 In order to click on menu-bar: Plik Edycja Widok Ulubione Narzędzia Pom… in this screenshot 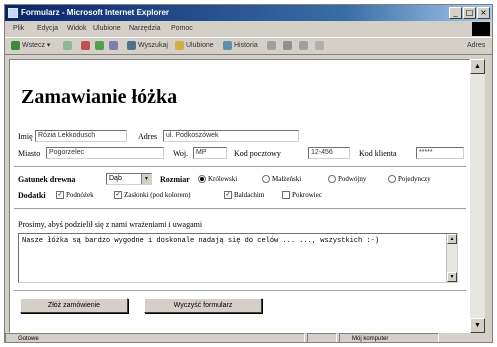, I will do `click(248, 29)`.